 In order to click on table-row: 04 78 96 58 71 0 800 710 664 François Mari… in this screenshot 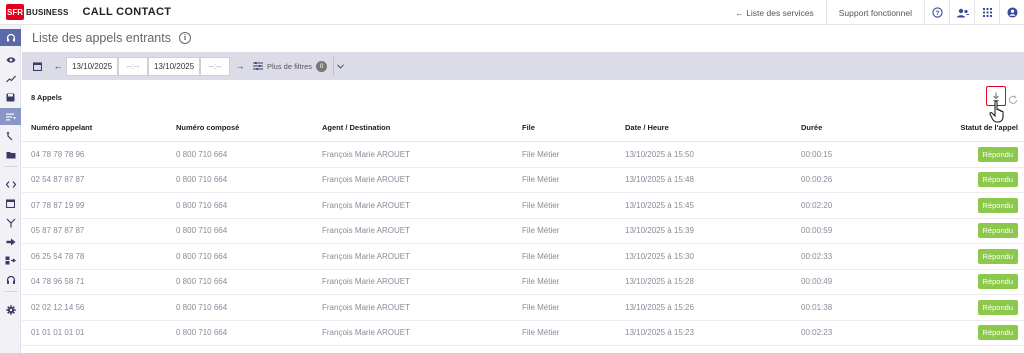, I will do `click(523, 282)`.